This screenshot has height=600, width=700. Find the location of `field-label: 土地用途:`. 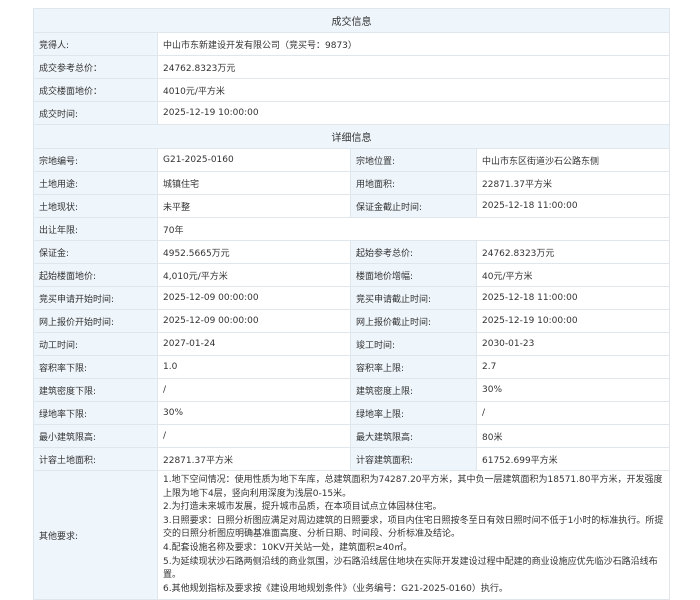

field-label: 土地用途: is located at coordinates (95, 183).